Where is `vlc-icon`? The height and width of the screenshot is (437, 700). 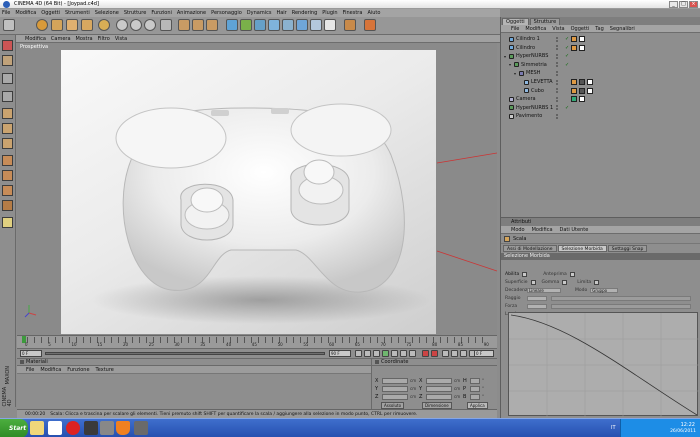 vlc-icon is located at coordinates (123, 428).